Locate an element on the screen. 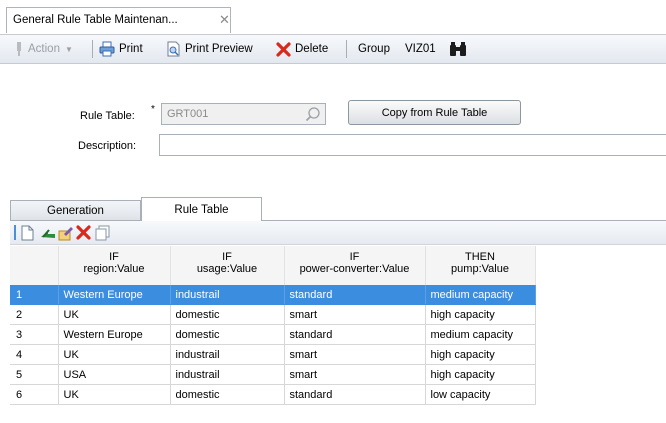 The height and width of the screenshot is (423, 666). row-number: 1 is located at coordinates (34, 295).